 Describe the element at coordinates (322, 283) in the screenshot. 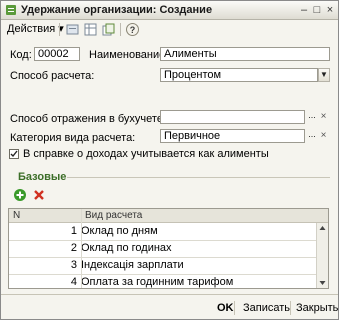

I see `scroll-down-icon` at that location.